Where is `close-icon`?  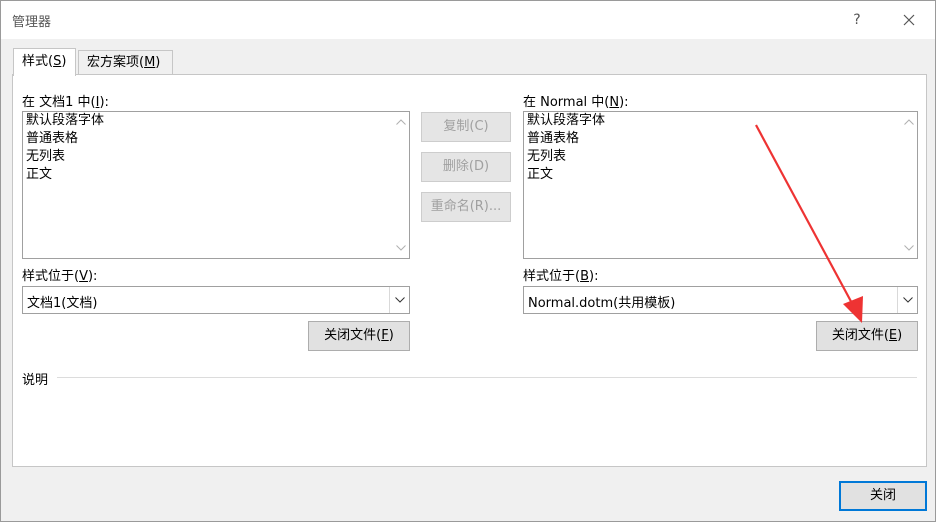 close-icon is located at coordinates (909, 20).